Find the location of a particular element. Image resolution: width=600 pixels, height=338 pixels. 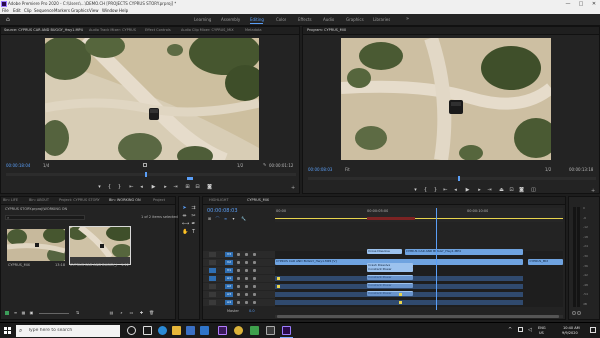

source-scrubber is located at coordinates (151, 174).